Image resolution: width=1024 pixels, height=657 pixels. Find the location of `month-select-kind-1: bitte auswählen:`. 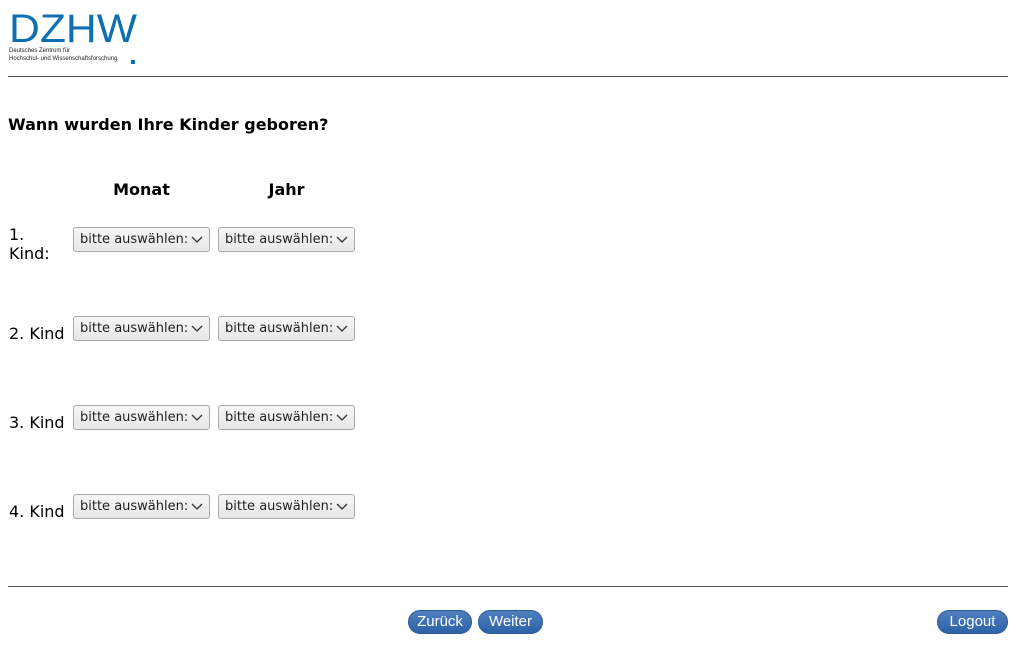

month-select-kind-1: bitte auswählen: is located at coordinates (141, 239).